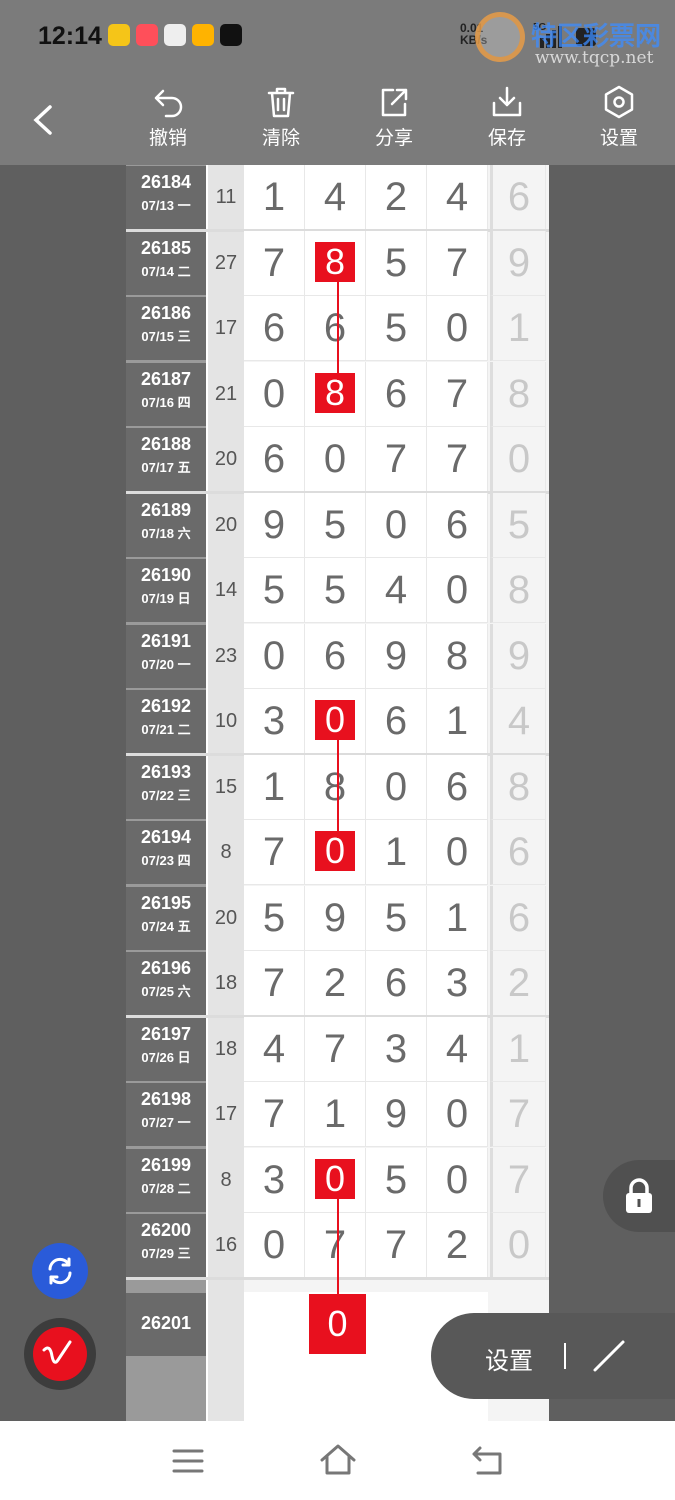 The width and height of the screenshot is (675, 1500). I want to click on table-row: 26195 07/24 五 20 5 9 5 1 6, so click(337, 918).